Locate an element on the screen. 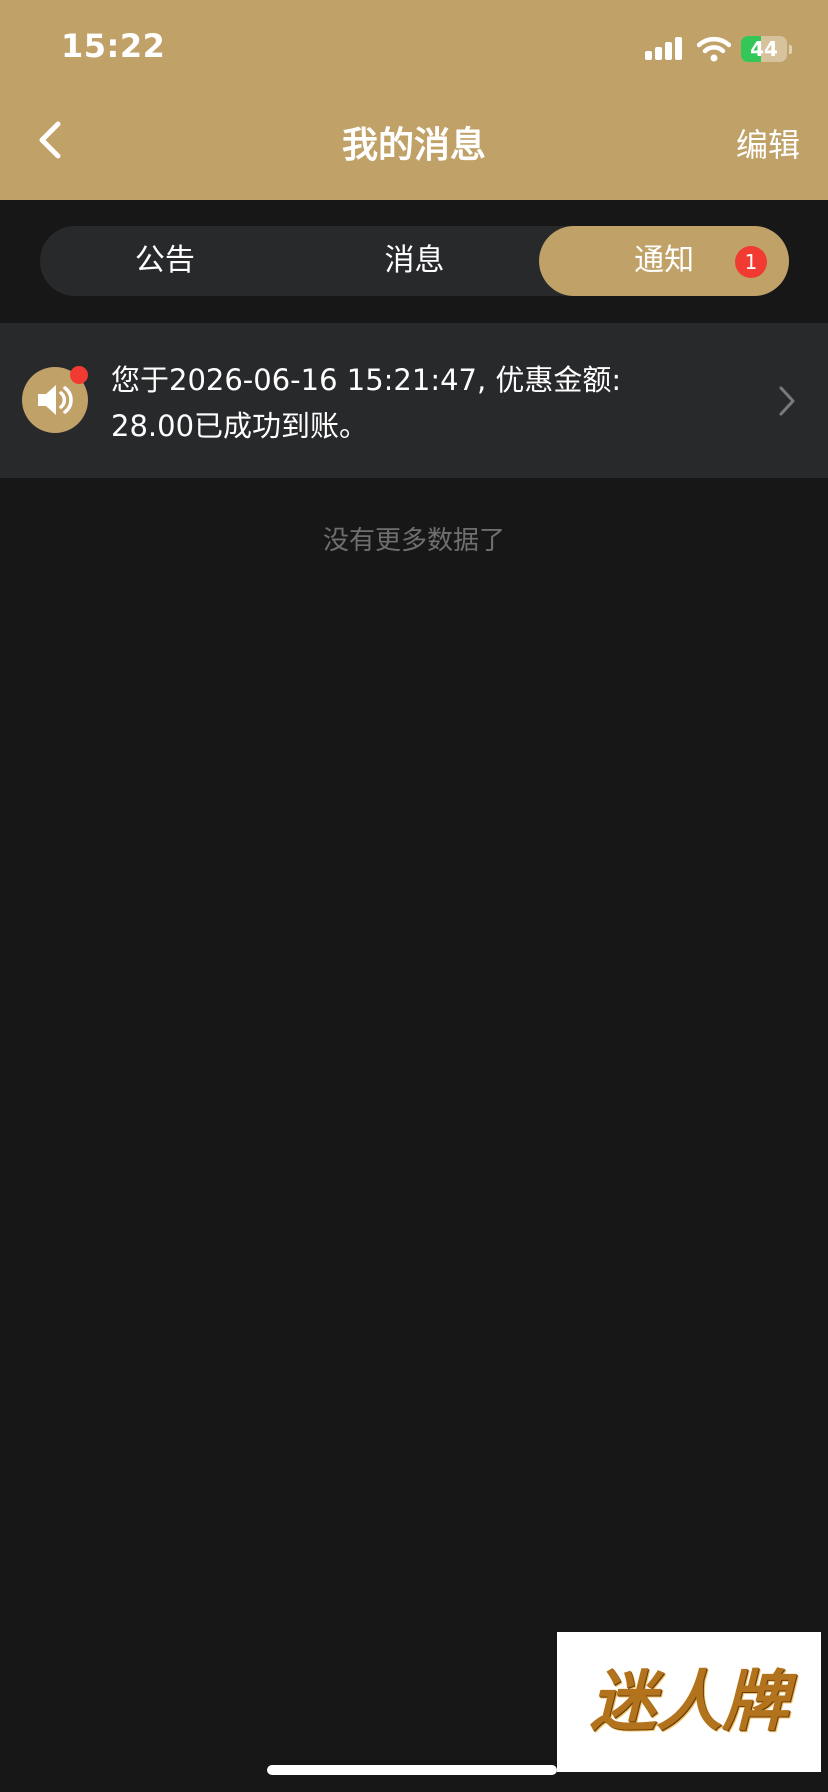 The width and height of the screenshot is (828, 1792). chevron-right-icon is located at coordinates (787, 401).